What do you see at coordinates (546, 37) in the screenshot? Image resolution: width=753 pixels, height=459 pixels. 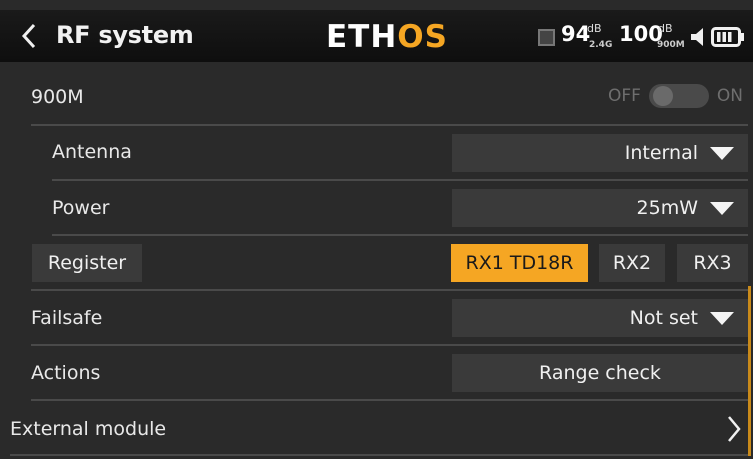 I see `receiver-status-icon` at bounding box center [546, 37].